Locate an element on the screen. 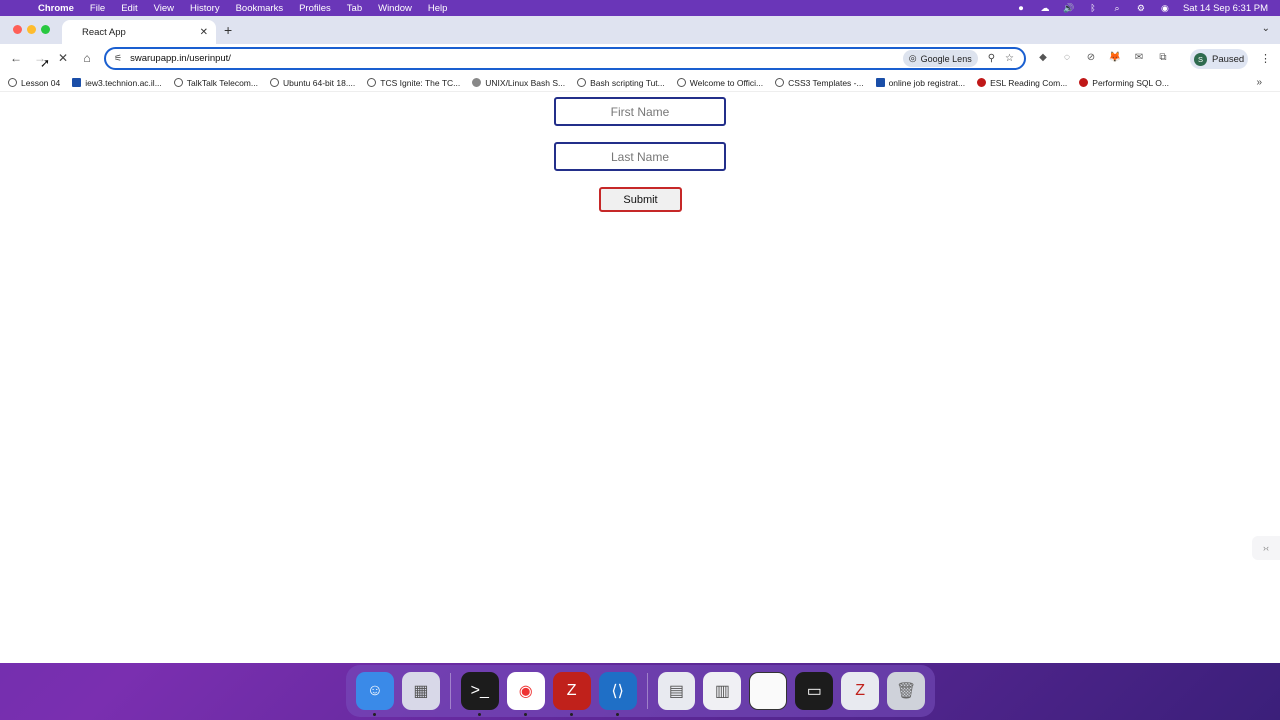 Image resolution: width=1280 pixels, height=720 pixels. finder-icon: ☺ is located at coordinates (375, 694).